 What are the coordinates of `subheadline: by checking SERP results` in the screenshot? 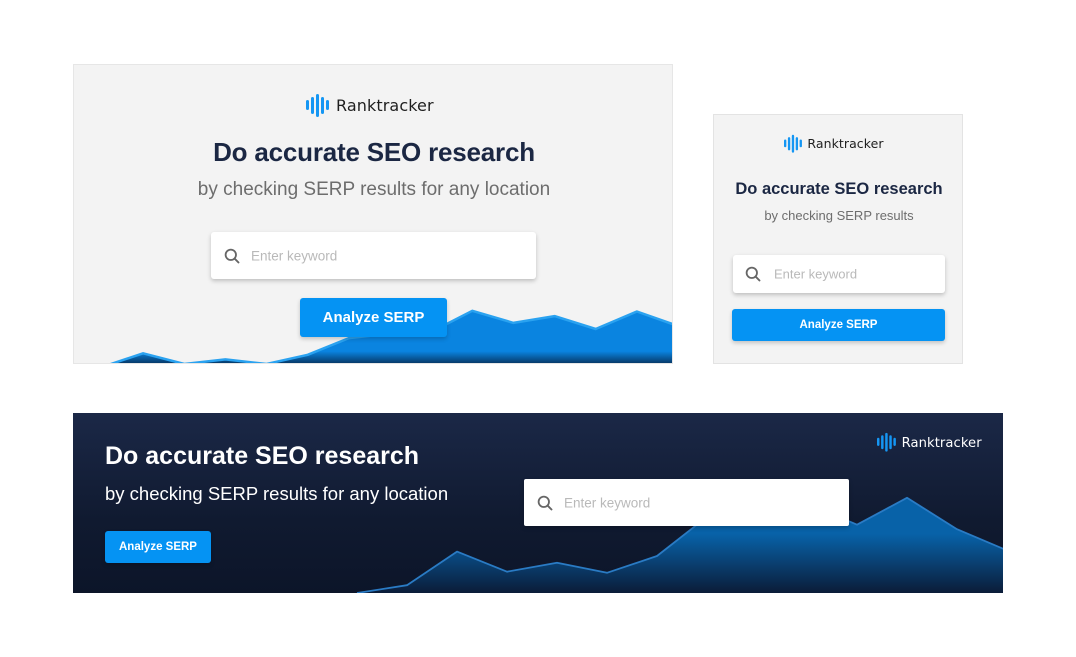 It's located at (839, 215).